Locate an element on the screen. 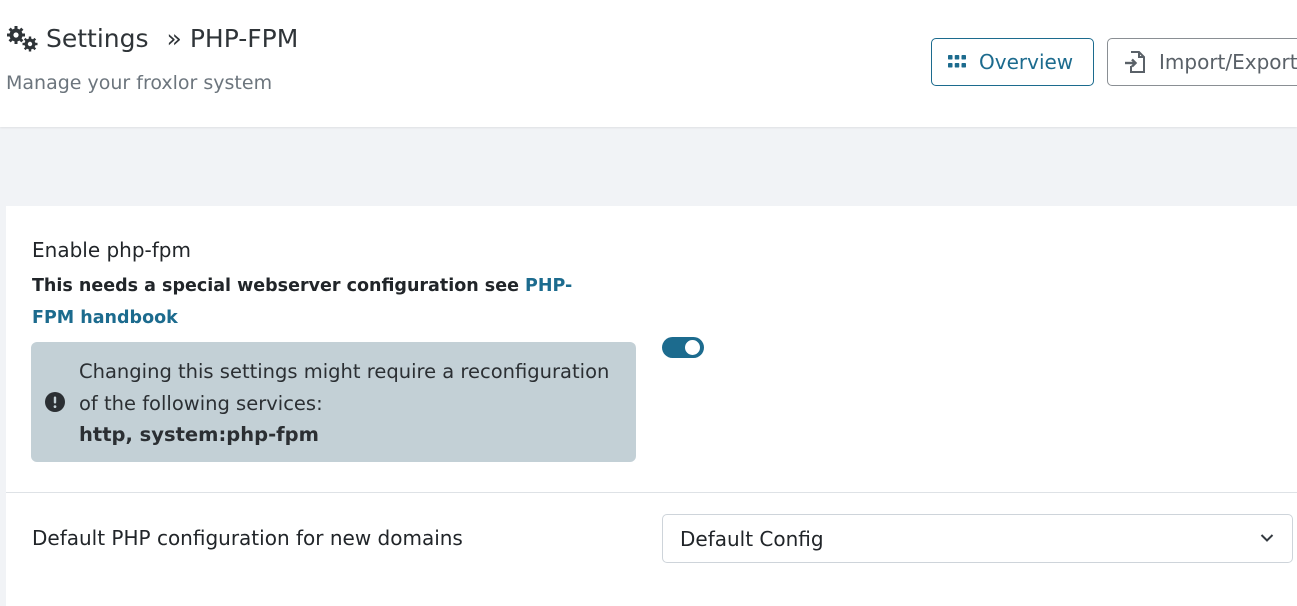  grid-icon is located at coordinates (957, 61).